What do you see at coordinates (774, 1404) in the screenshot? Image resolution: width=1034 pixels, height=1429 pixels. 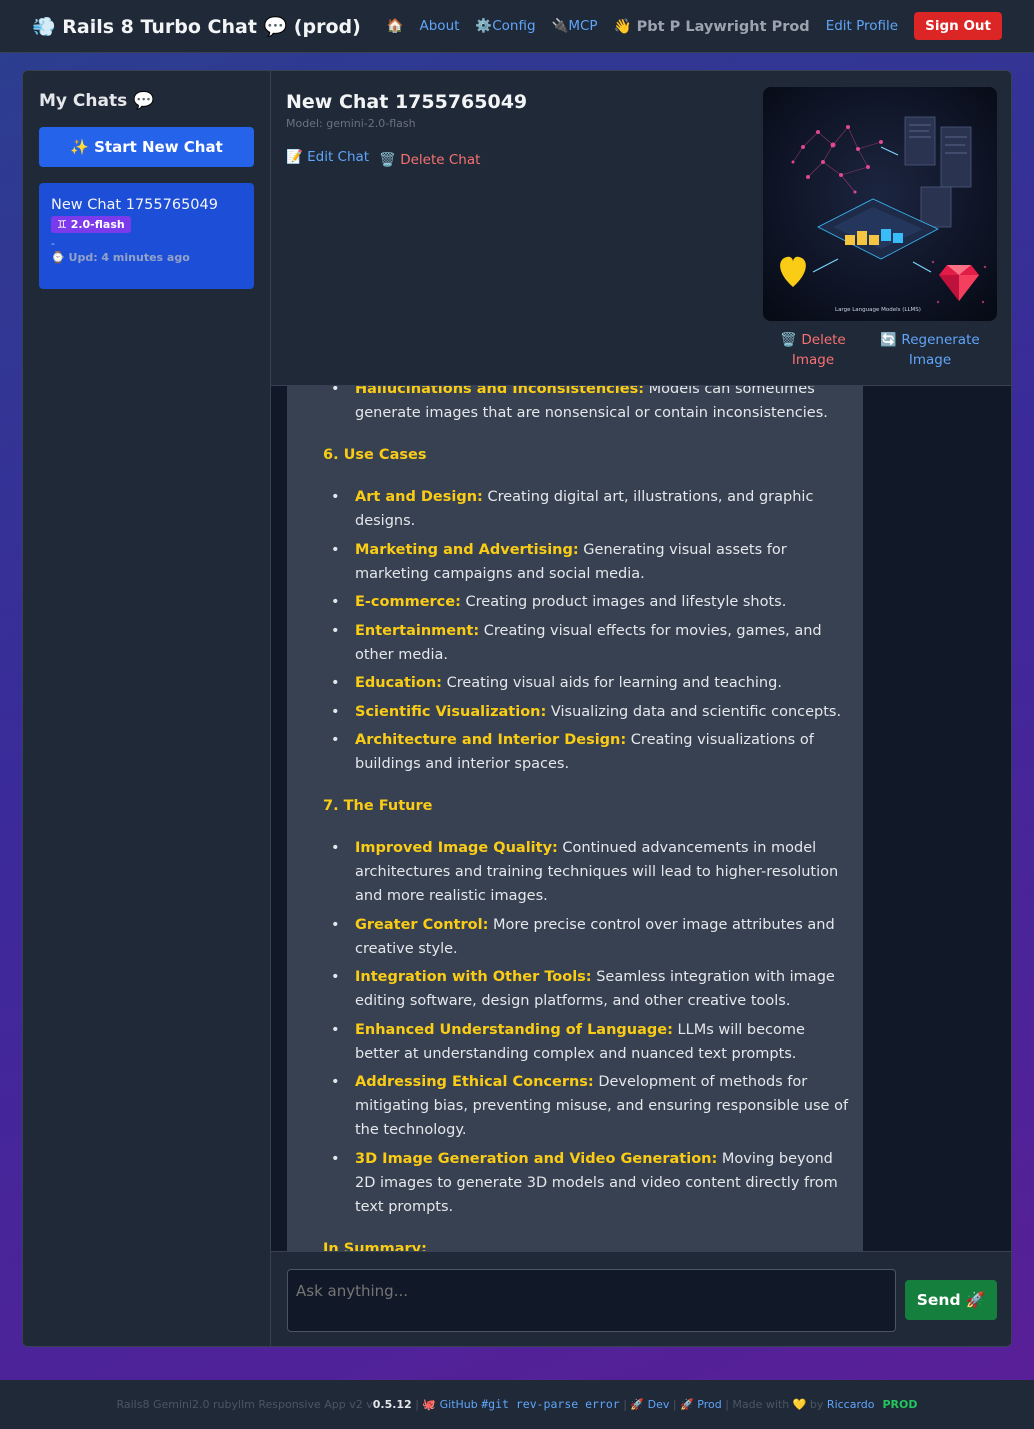 I see `footer-made-with: | Made with 💛 by` at bounding box center [774, 1404].